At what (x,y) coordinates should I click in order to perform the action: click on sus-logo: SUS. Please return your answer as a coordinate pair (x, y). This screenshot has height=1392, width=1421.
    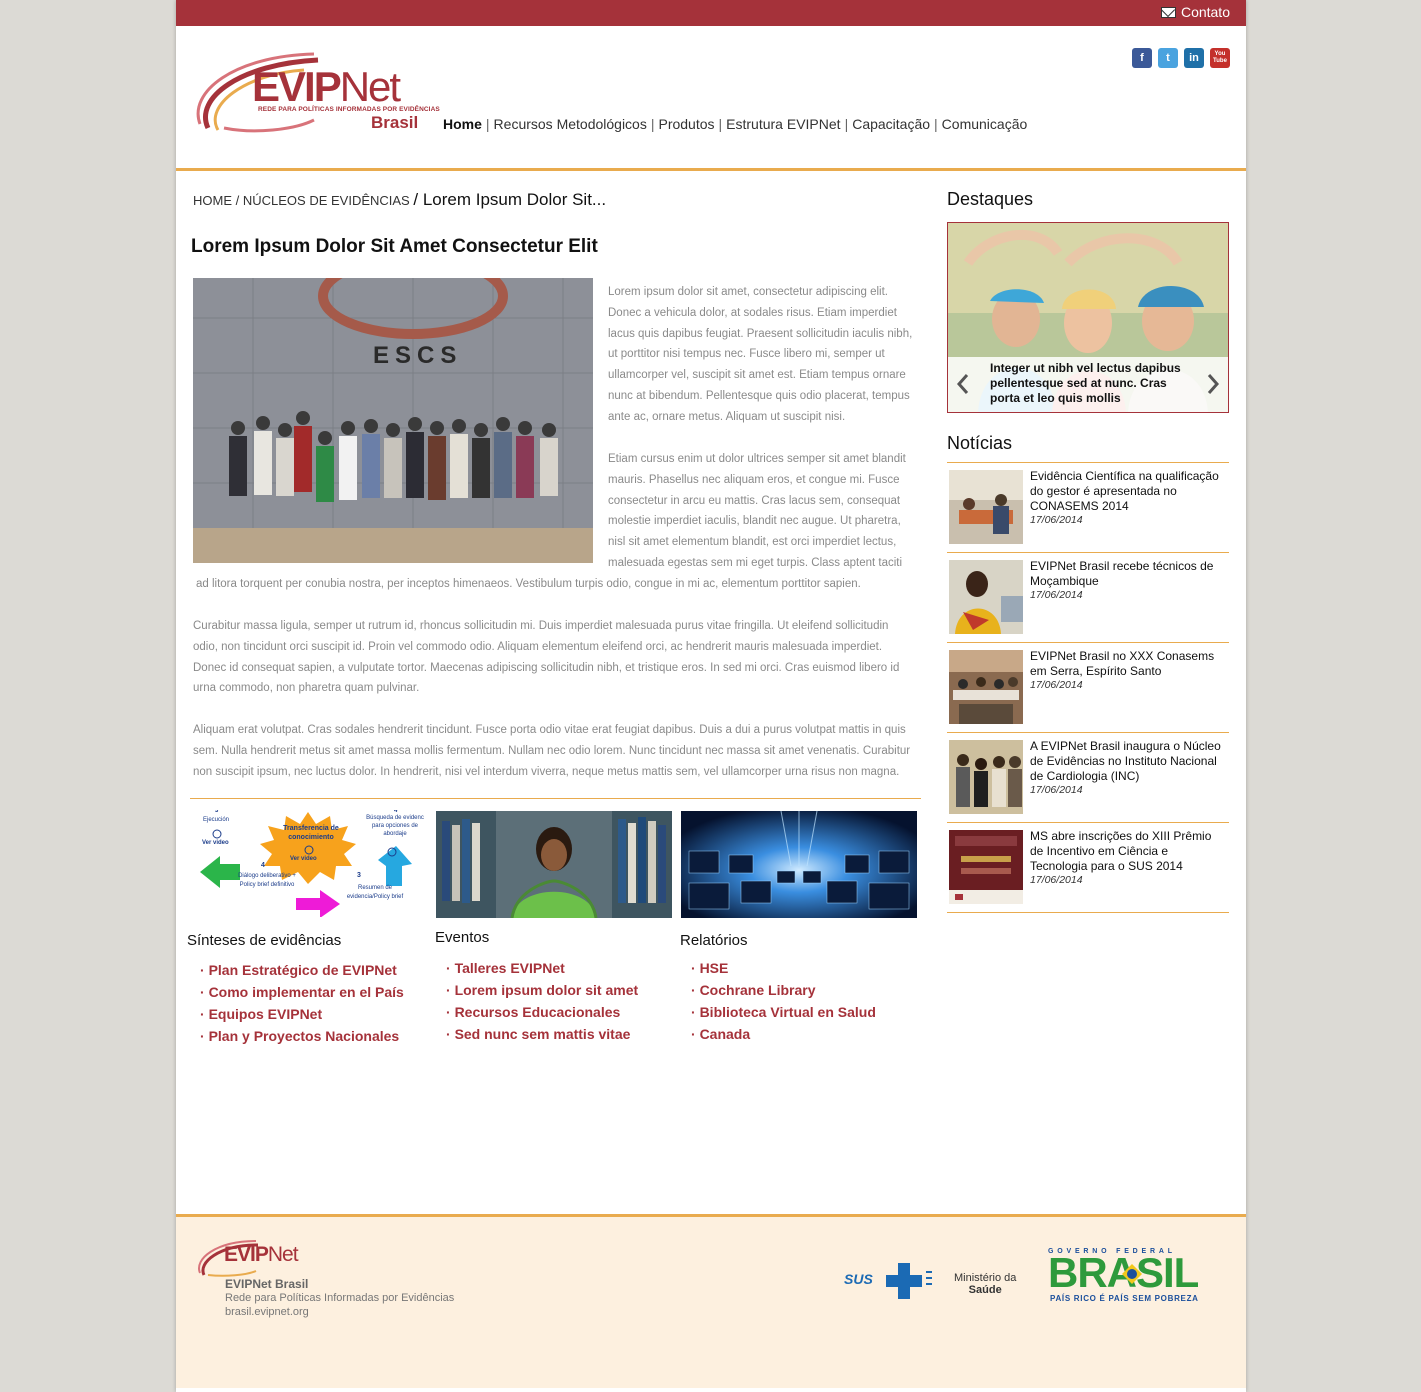
    Looking at the image, I should click on (890, 1281).